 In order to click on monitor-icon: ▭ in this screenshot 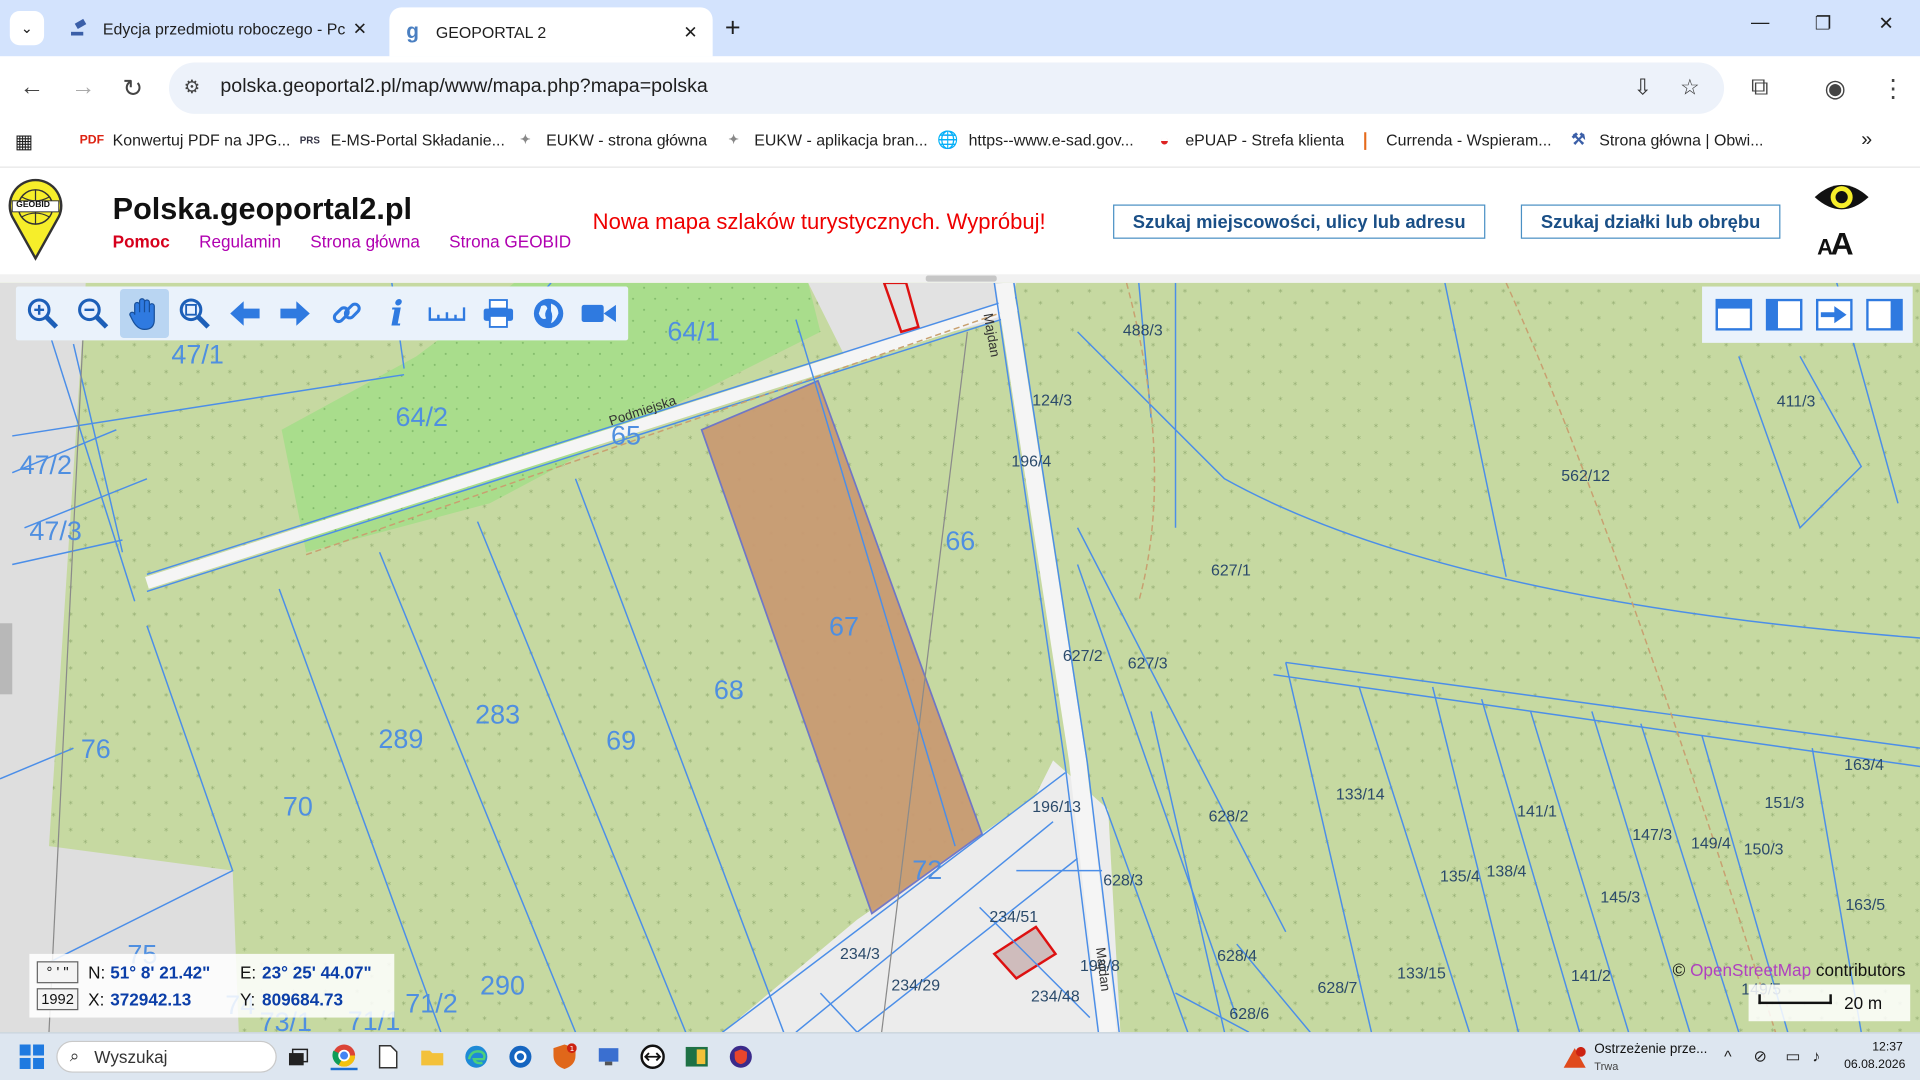, I will do `click(1792, 1057)`.